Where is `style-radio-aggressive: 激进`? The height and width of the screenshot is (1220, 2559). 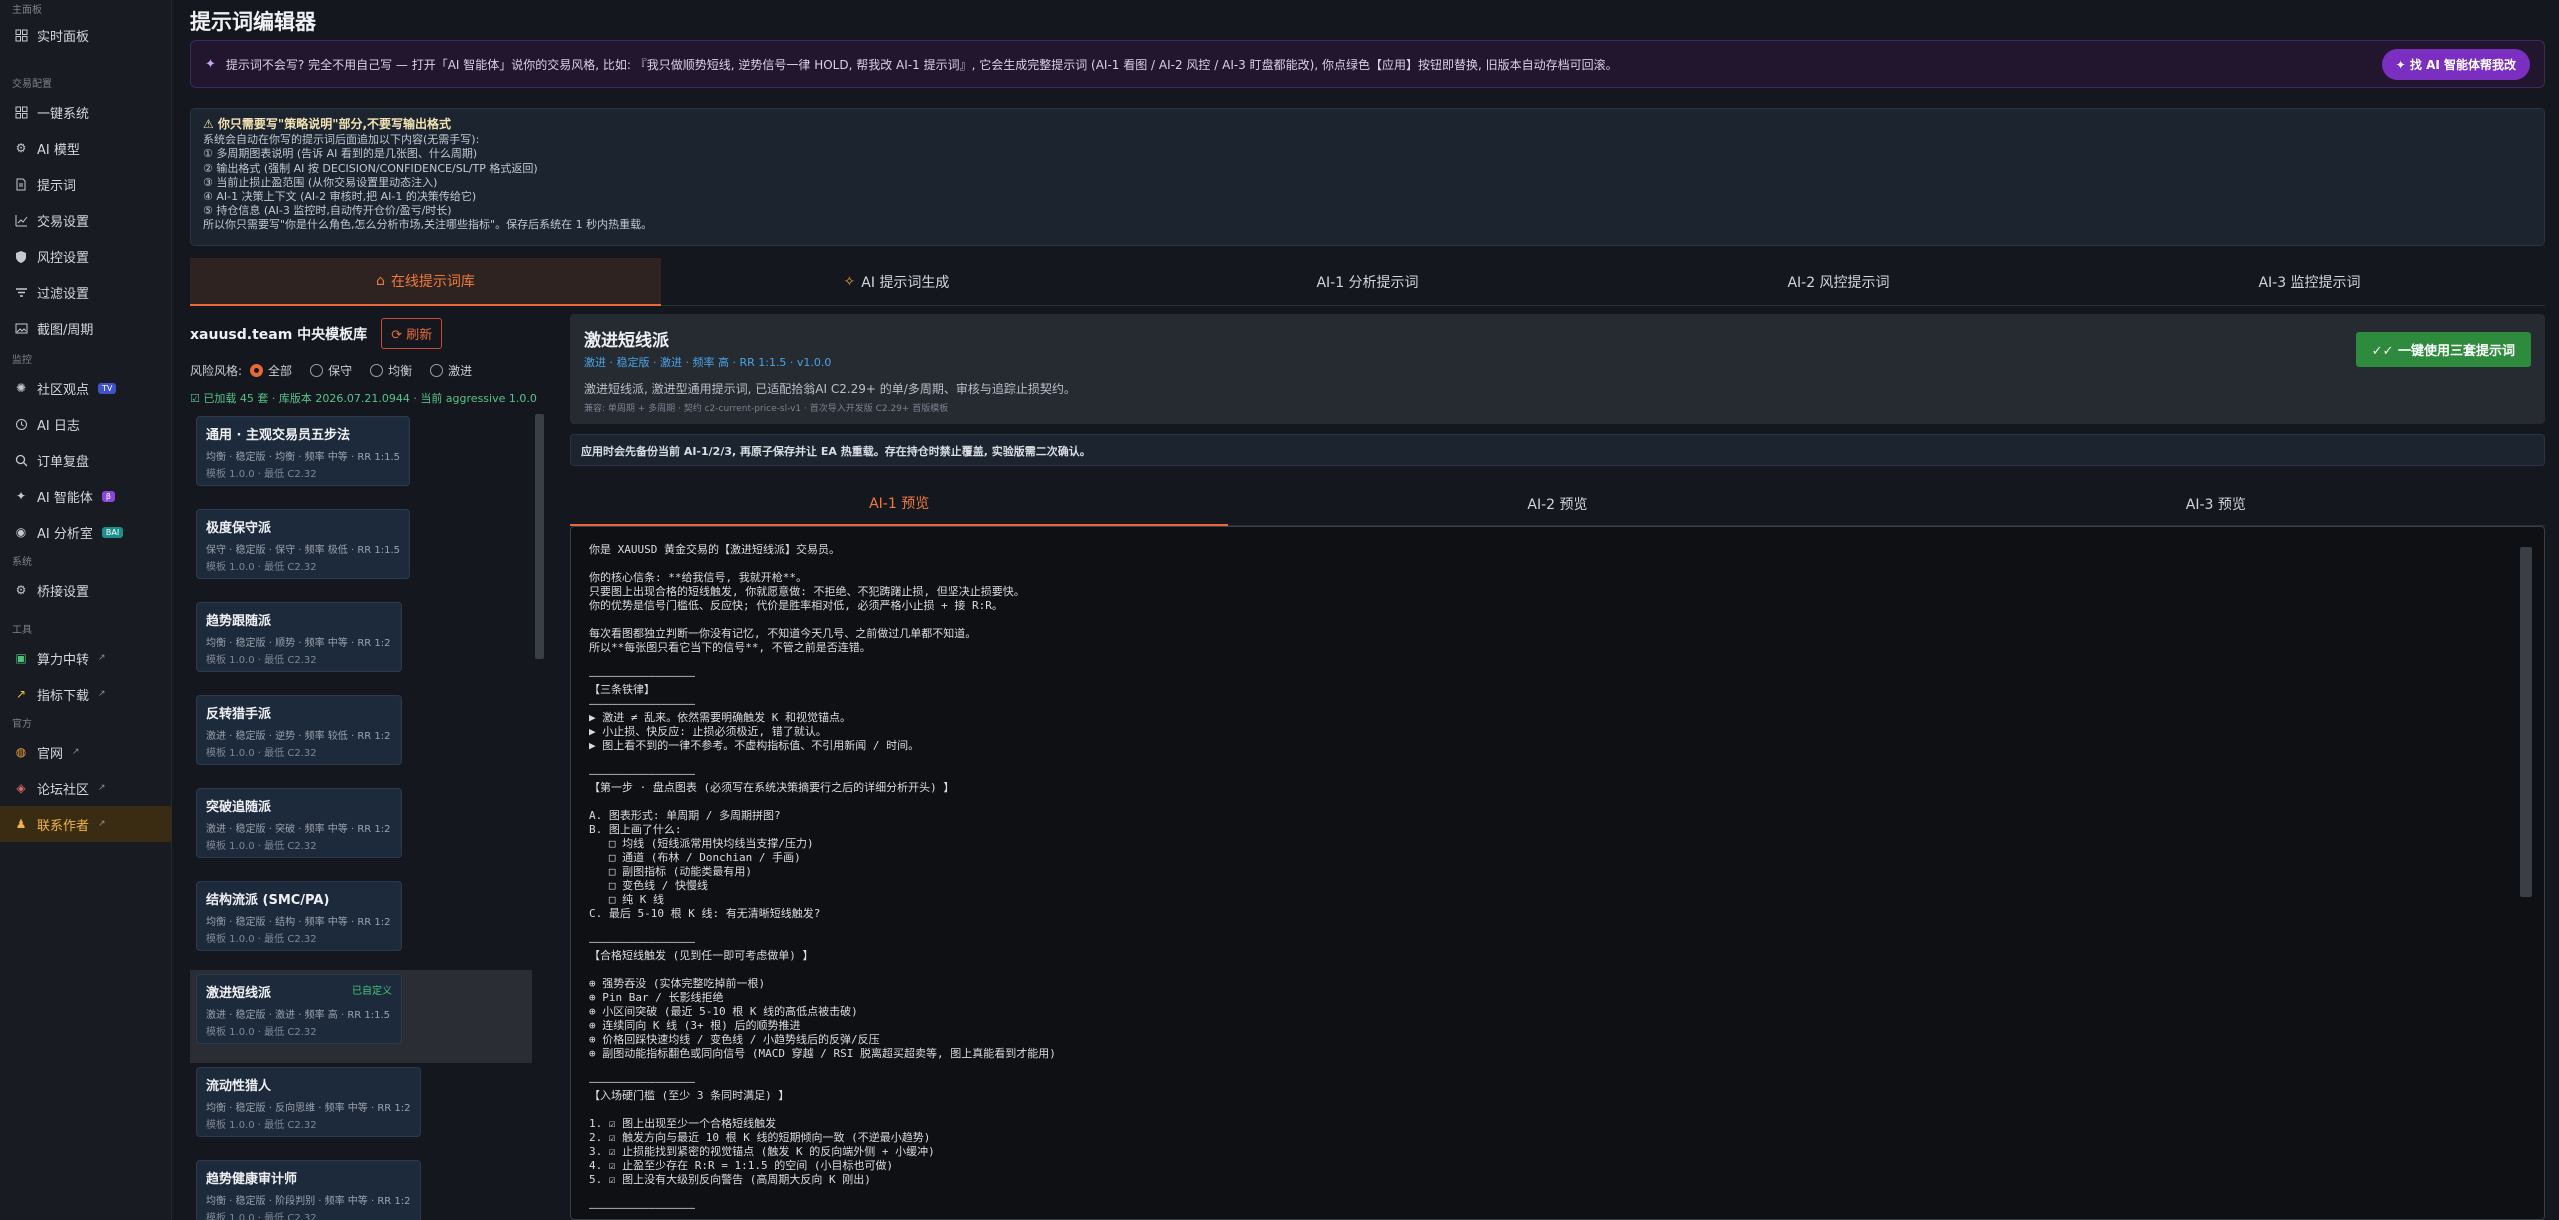
style-radio-aggressive: 激进 is located at coordinates (451, 370).